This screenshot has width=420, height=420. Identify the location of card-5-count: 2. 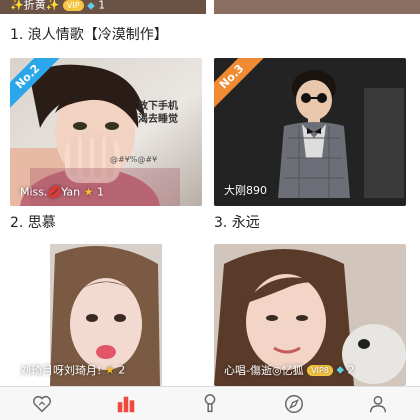
(351, 370).